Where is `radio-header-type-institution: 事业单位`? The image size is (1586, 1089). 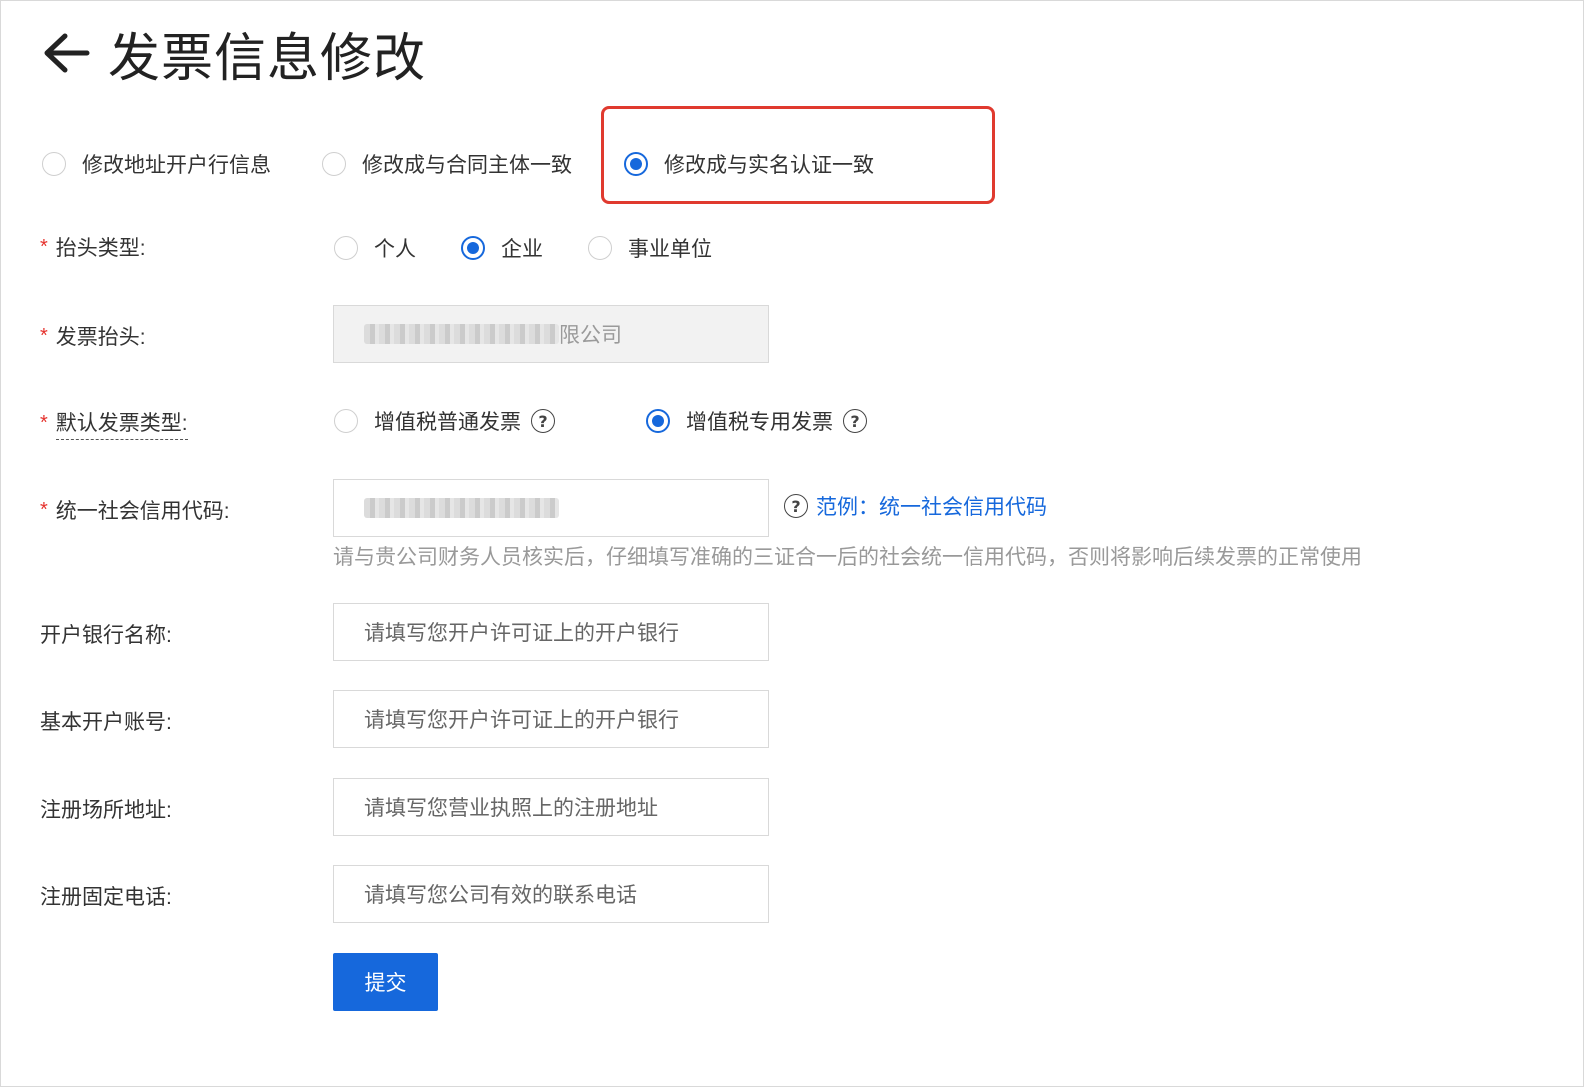
radio-header-type-institution: 事业单位 is located at coordinates (650, 248).